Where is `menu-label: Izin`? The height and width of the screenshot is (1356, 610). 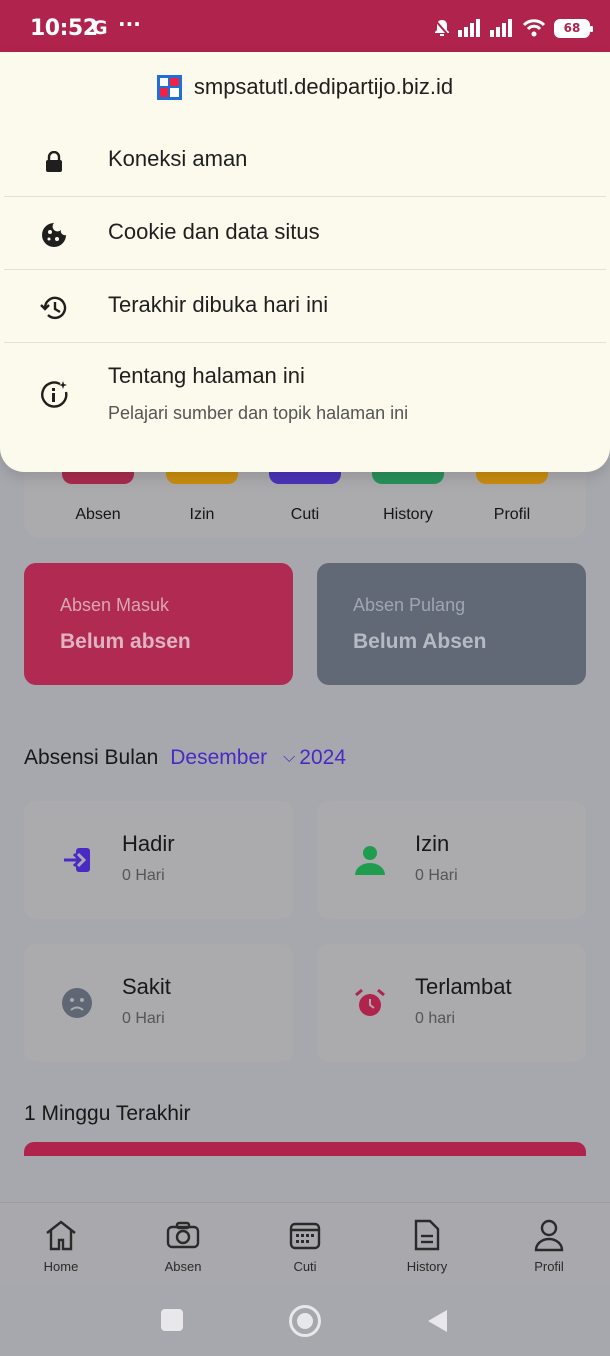
menu-label: Izin is located at coordinates (202, 514).